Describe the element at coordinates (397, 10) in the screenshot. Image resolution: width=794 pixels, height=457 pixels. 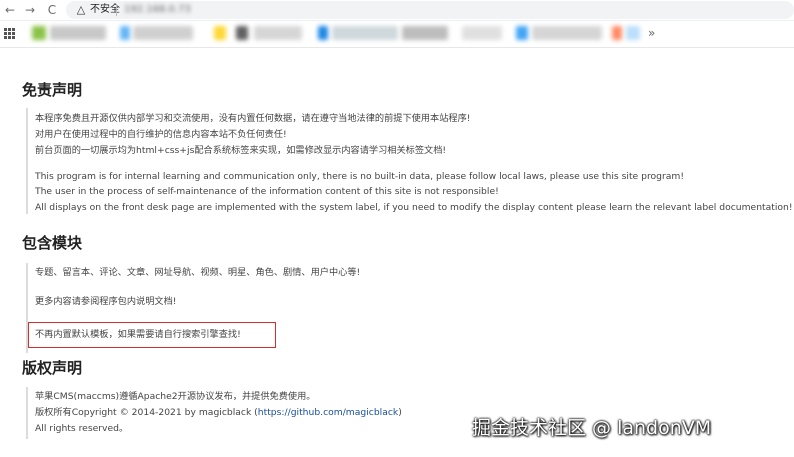
I see `browser-toolbar: ← → C △ 不安全 192.168.0.73` at that location.